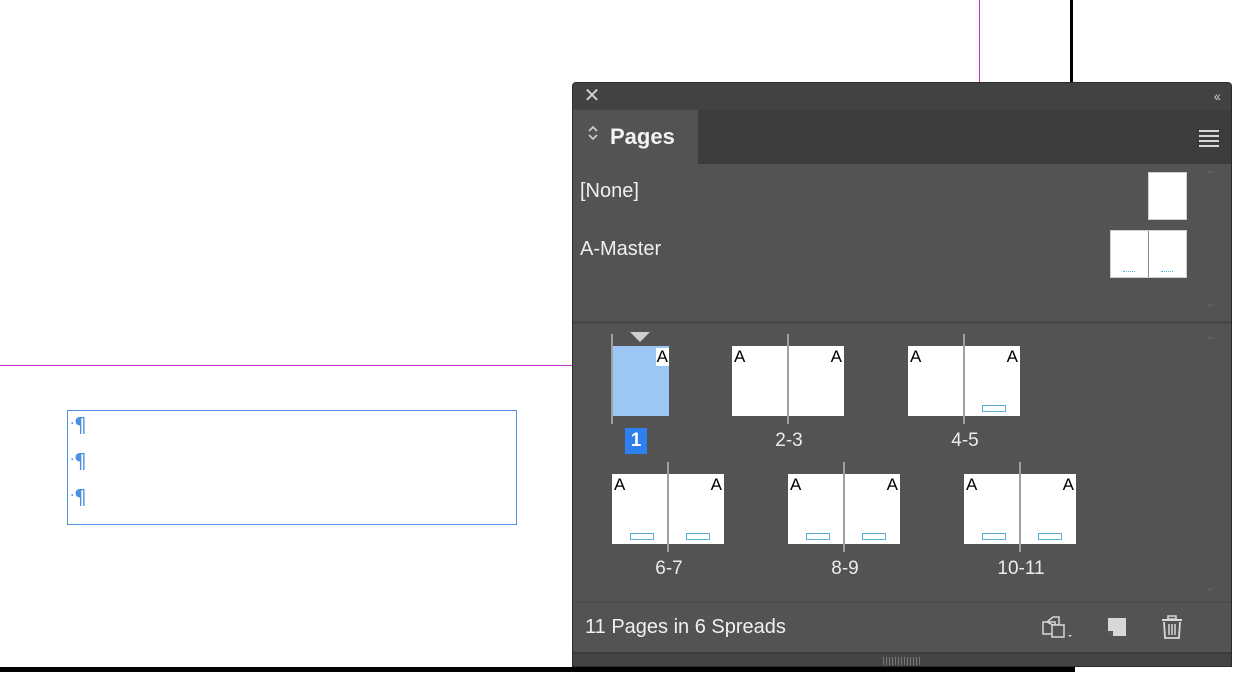  What do you see at coordinates (1167, 196) in the screenshot?
I see `master-none-thumbnail` at bounding box center [1167, 196].